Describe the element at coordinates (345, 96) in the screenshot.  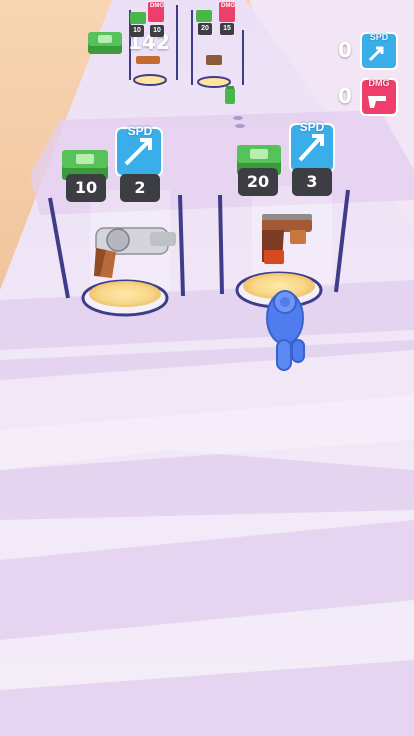
I see `damage-stat-value: 0` at that location.